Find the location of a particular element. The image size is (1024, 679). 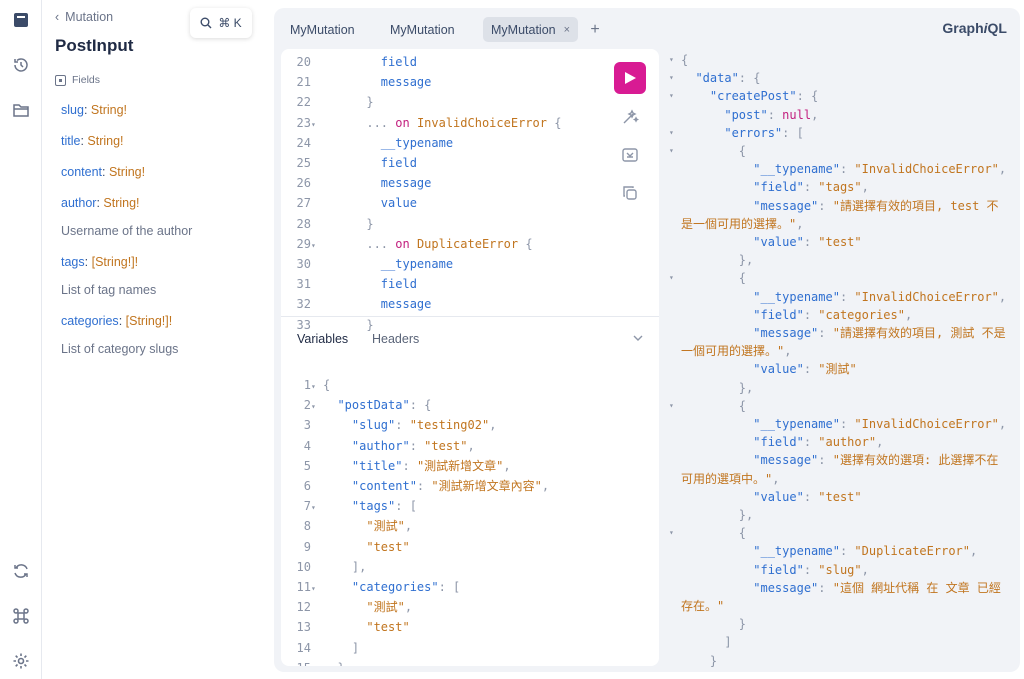

field-tags: tags: [String!]! is located at coordinates (99, 262).